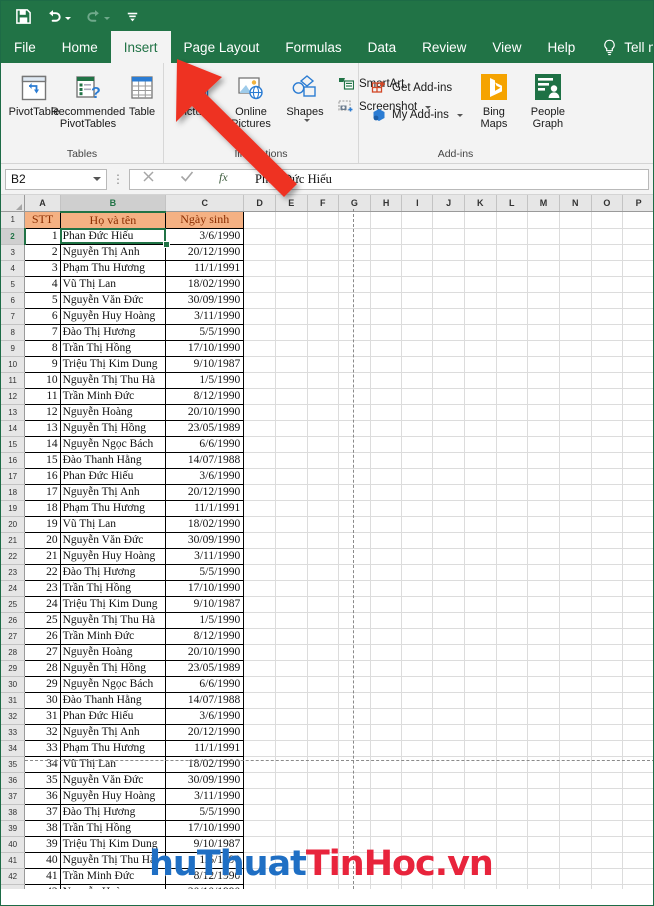  I want to click on cell-N18, so click(575, 492).